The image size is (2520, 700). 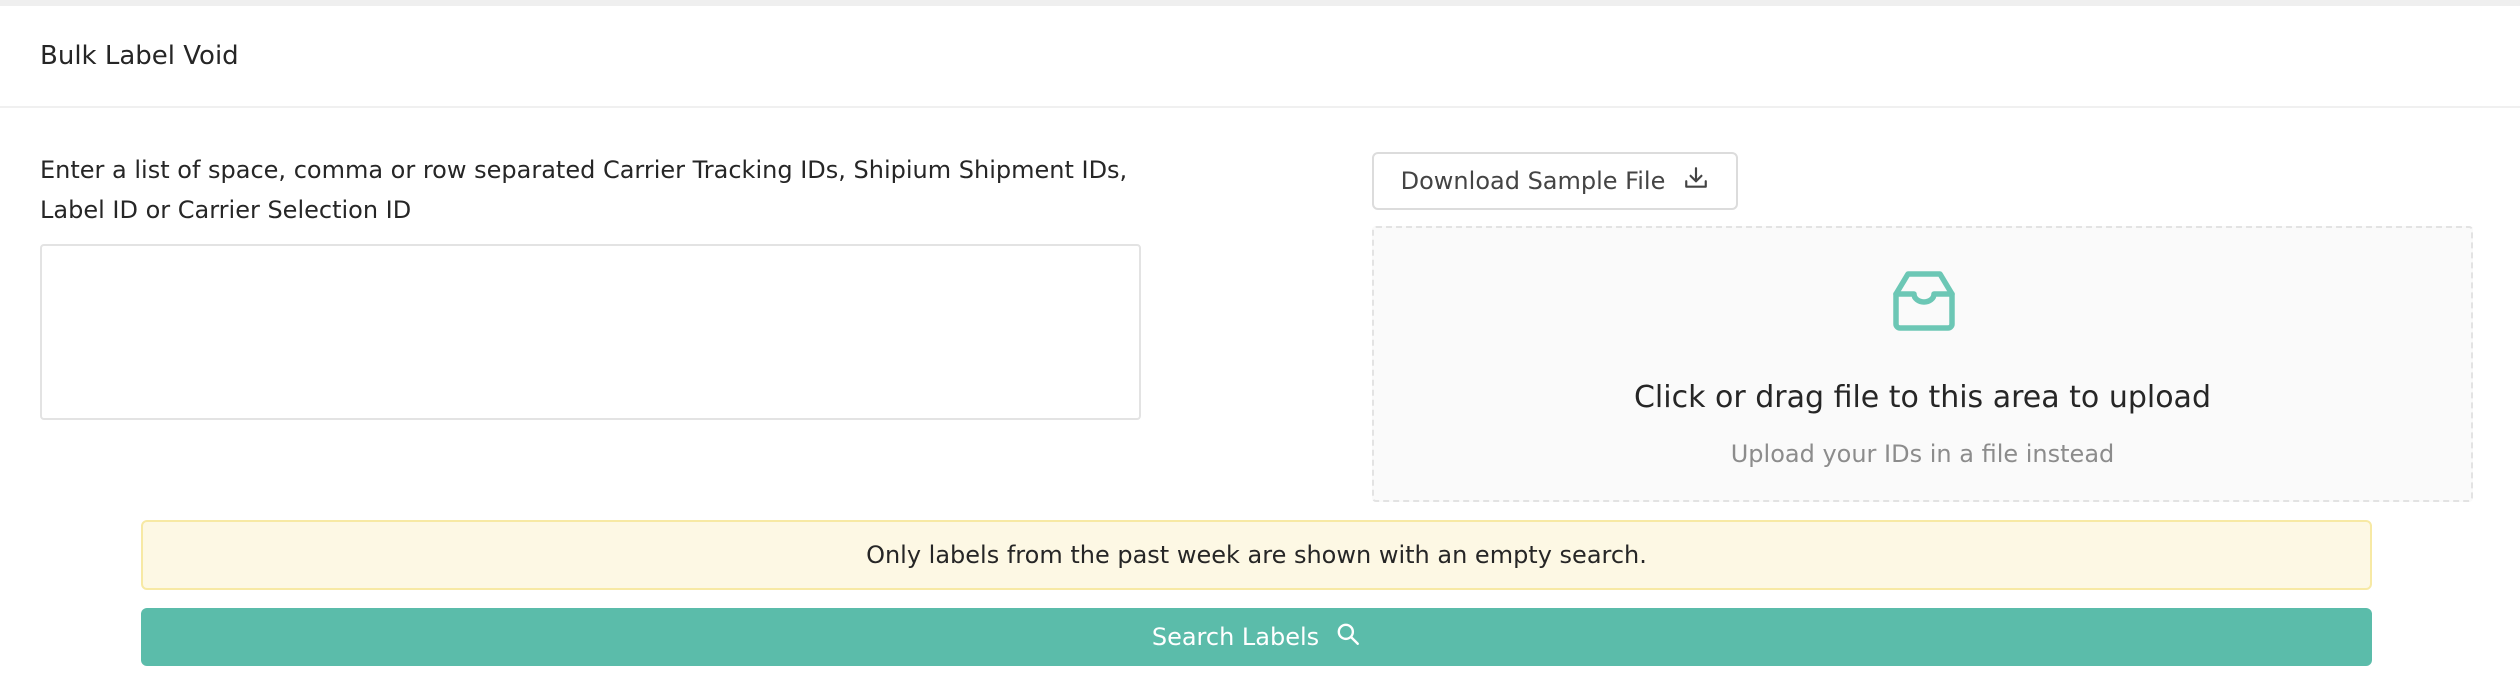 What do you see at coordinates (1348, 637) in the screenshot?
I see `search-icon` at bounding box center [1348, 637].